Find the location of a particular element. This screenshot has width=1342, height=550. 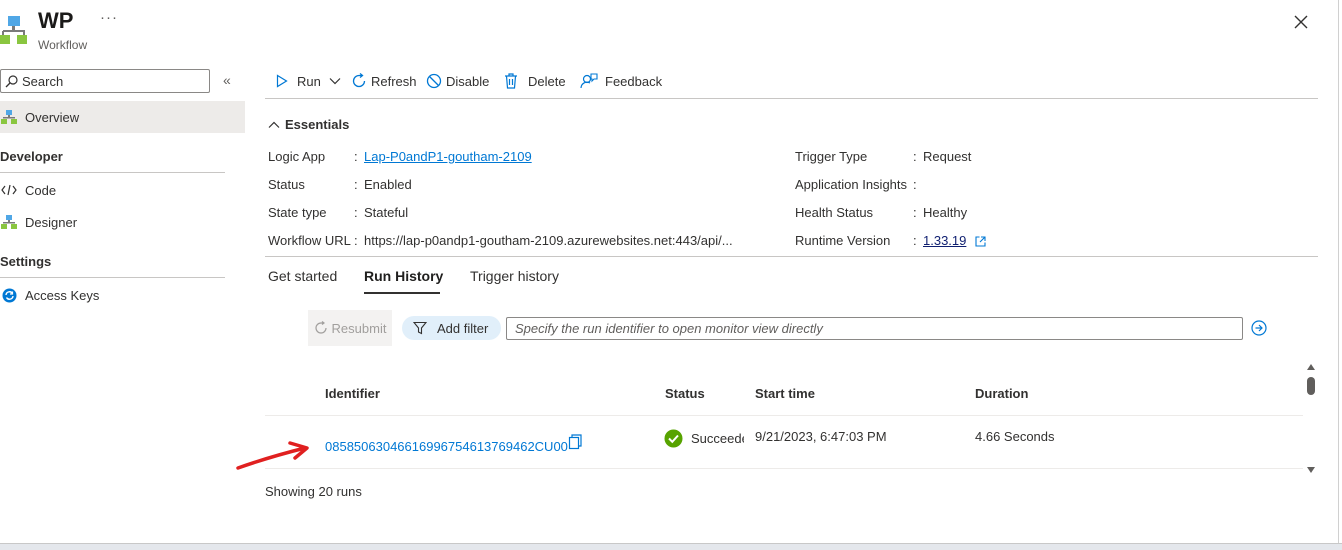

scroll-down-icon is located at coordinates (1311, 470).